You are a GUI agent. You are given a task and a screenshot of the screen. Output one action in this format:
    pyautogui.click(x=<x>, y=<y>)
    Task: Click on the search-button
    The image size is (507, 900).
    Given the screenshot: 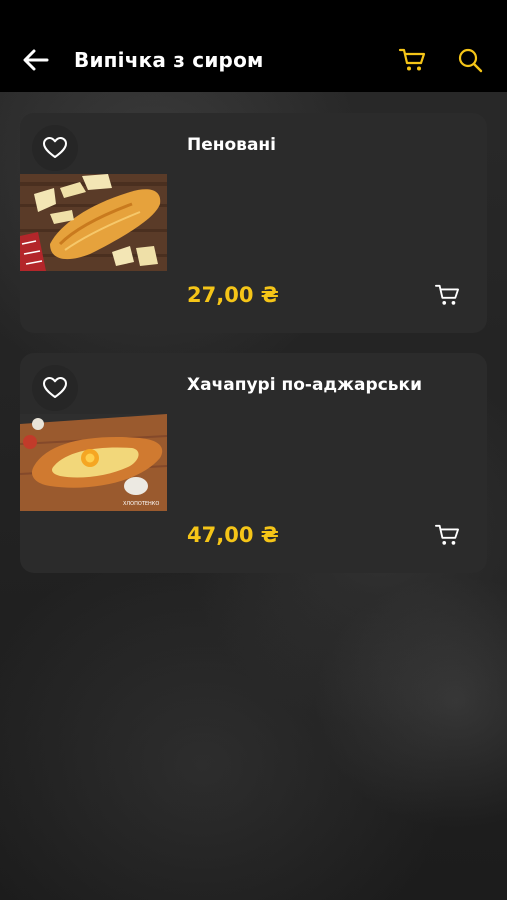 What is the action you would take?
    pyautogui.click(x=470, y=60)
    